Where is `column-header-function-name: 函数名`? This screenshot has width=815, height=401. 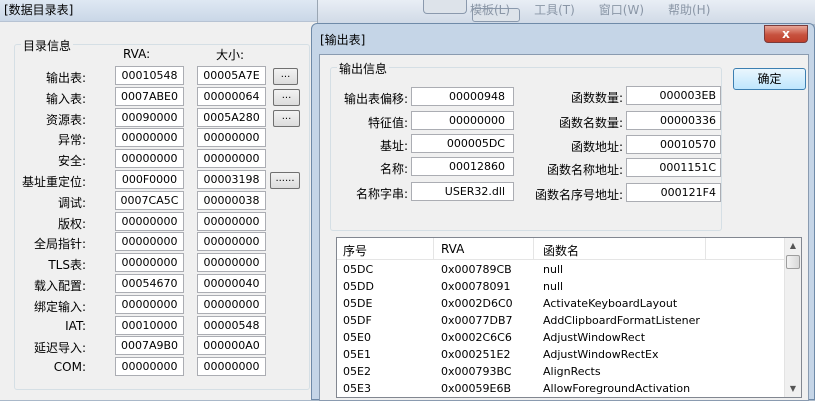
column-header-function-name: 函数名 is located at coordinates (561, 250).